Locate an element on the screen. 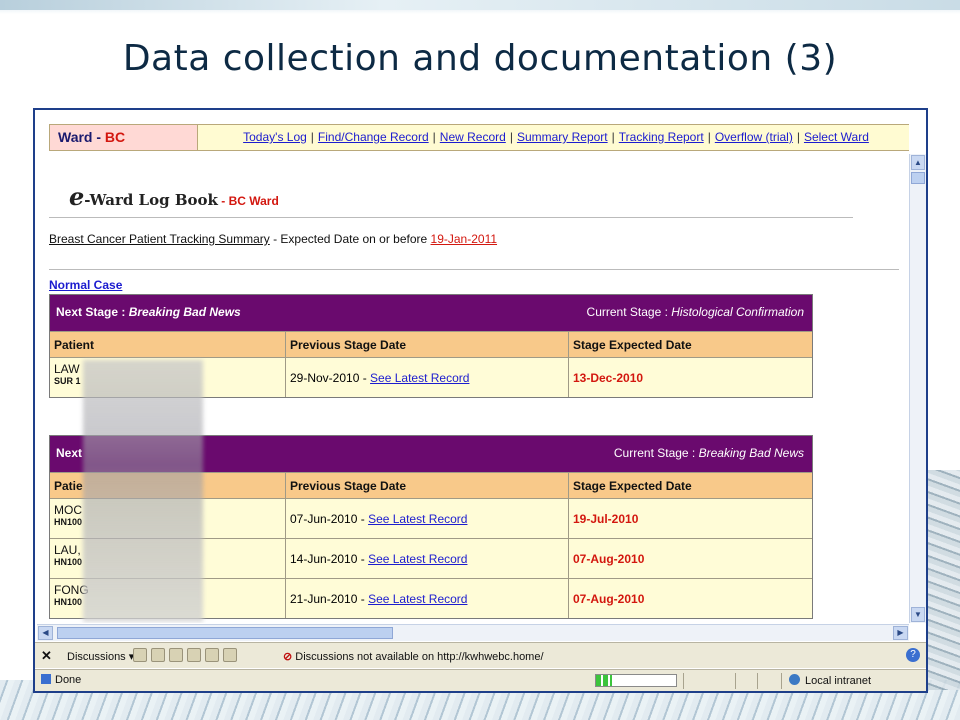 This screenshot has width=960, height=720. privacy-blur is located at coordinates (143, 491).